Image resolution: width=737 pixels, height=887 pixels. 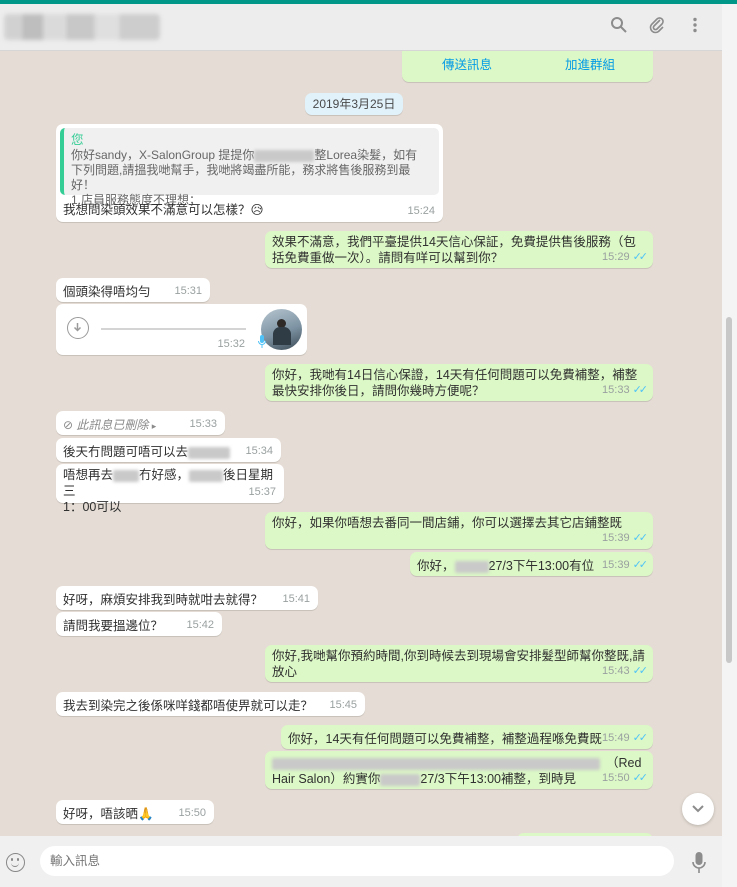 What do you see at coordinates (616, 257) in the screenshot?
I see `message-time: 15:29` at bounding box center [616, 257].